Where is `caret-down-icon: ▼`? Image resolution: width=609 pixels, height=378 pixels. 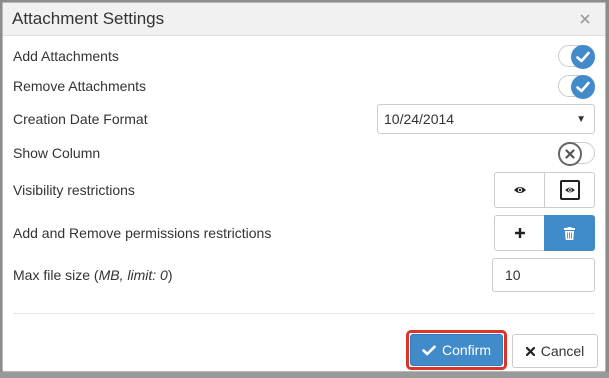
caret-down-icon: ▼ is located at coordinates (581, 119).